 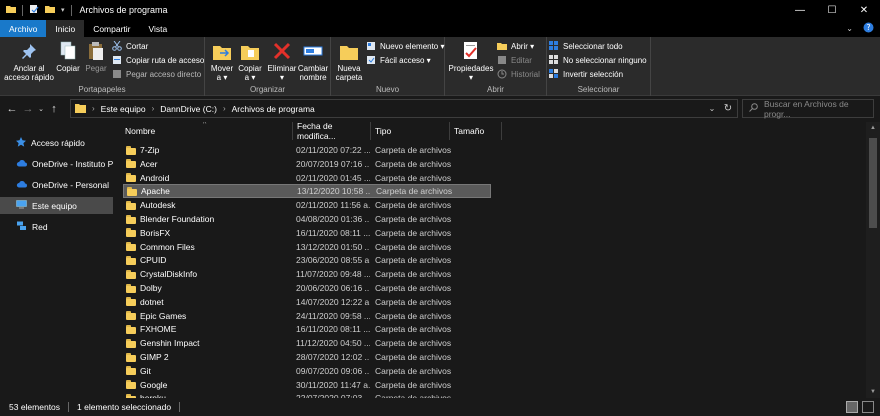 What do you see at coordinates (873, 128) in the screenshot?
I see `scroll-up-icon: ▲` at bounding box center [873, 128].